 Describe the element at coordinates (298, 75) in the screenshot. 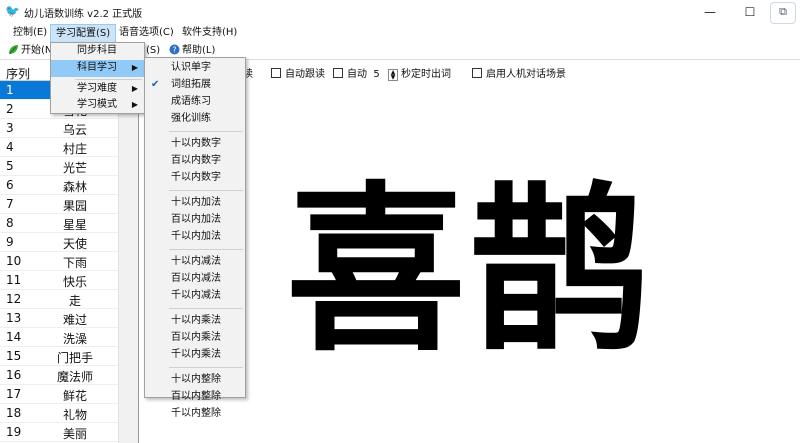

I see `auto-follow-checkbox: 自动跟读` at that location.